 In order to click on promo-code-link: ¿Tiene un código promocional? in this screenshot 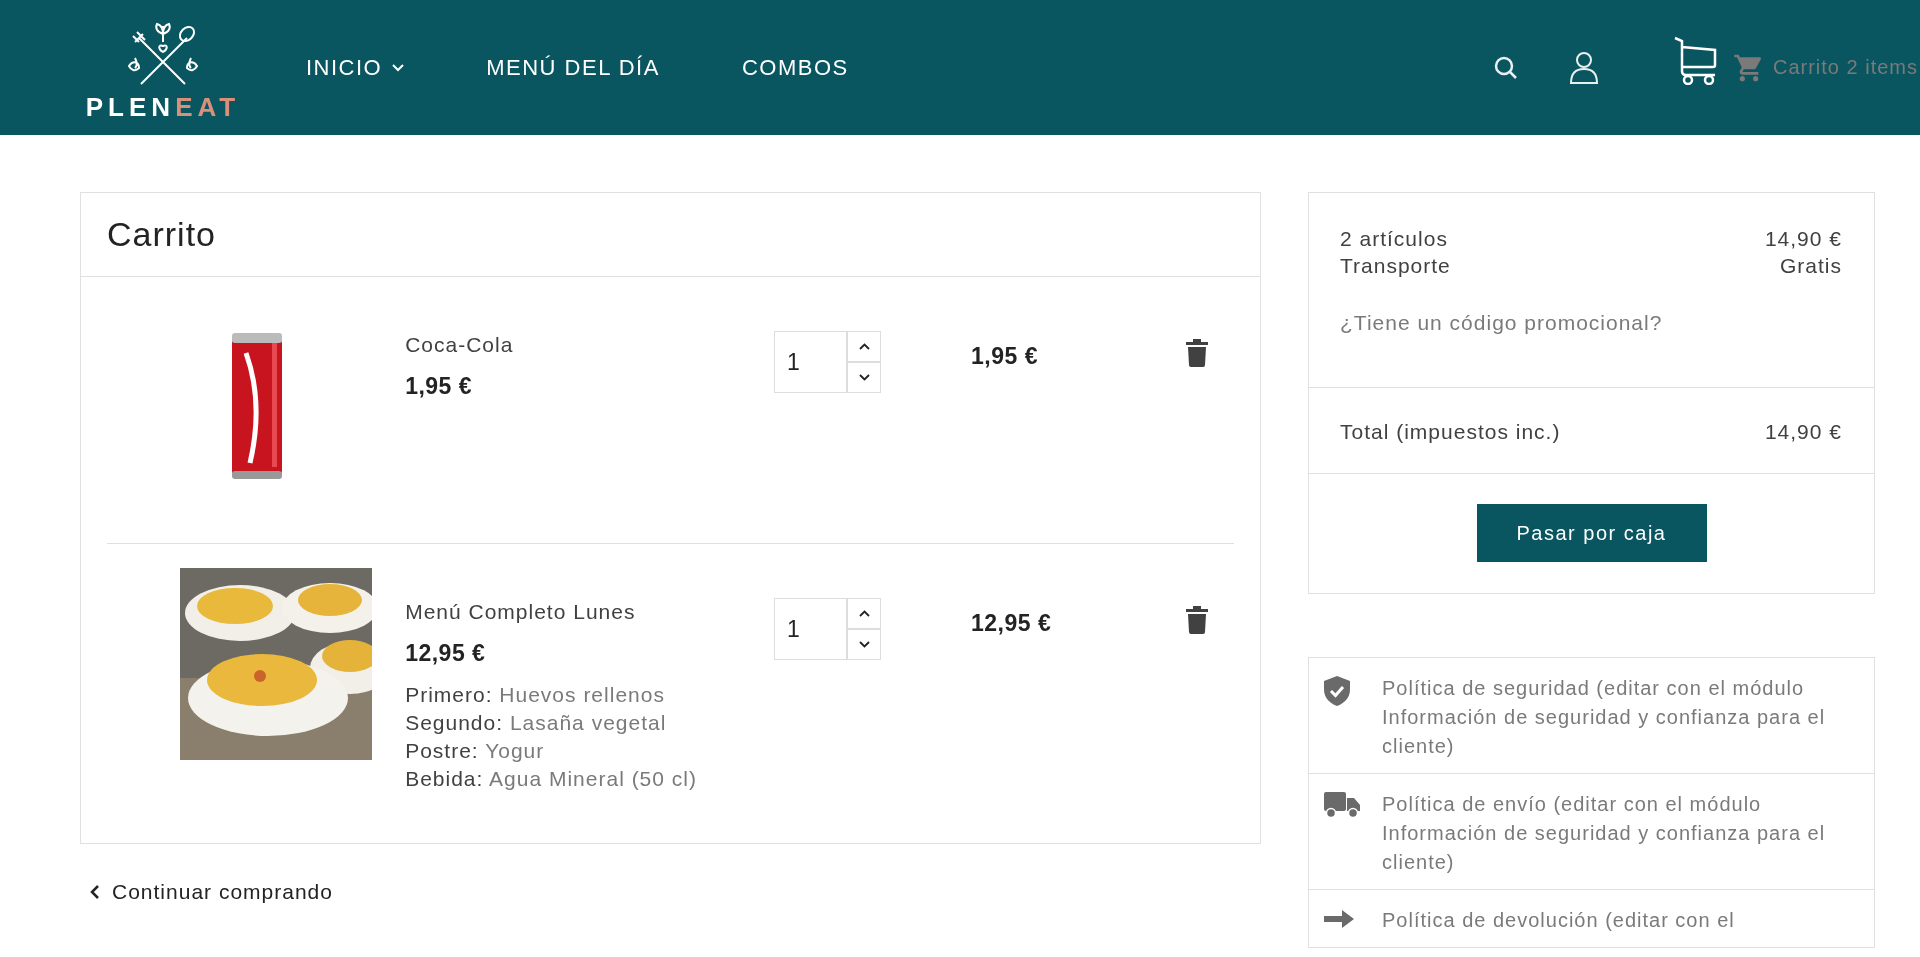, I will do `click(1591, 323)`.